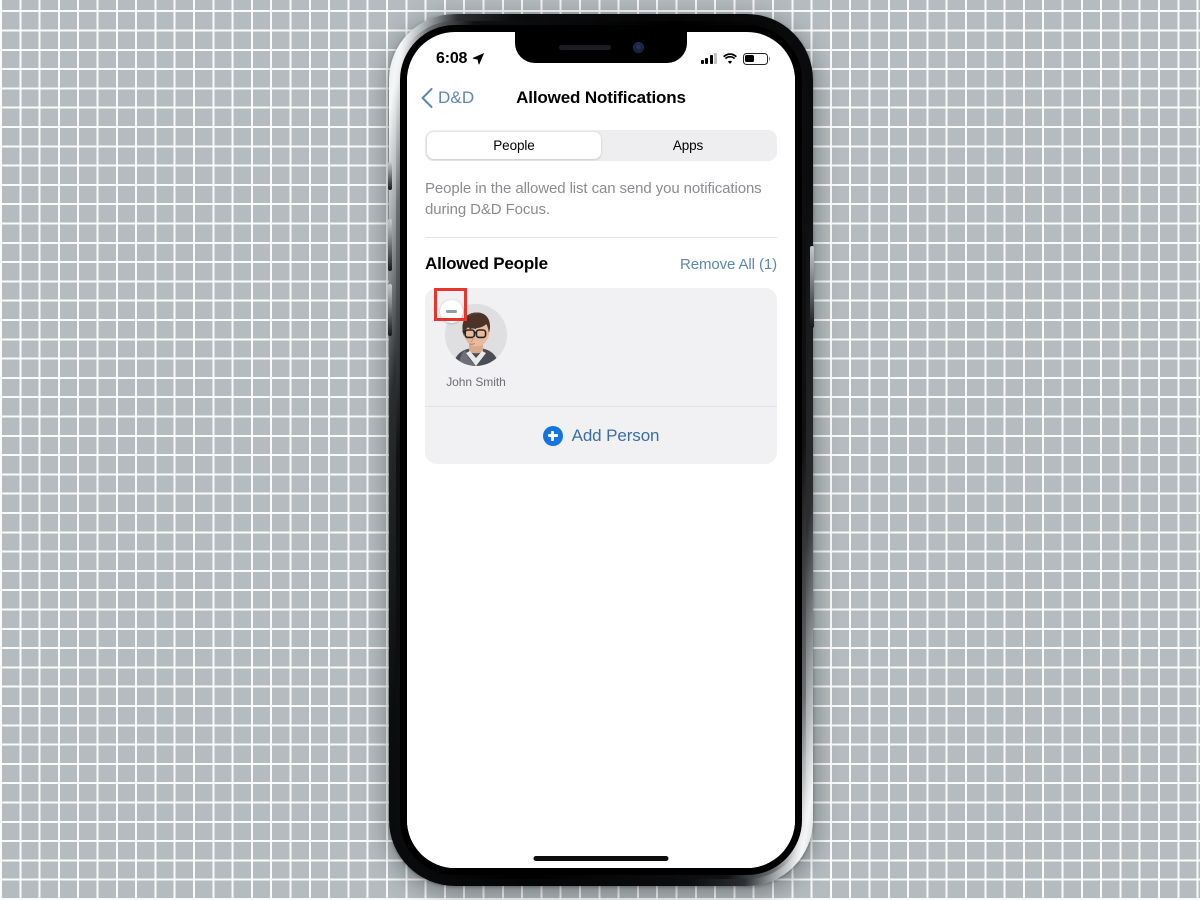  I want to click on wifi-icon, so click(730, 58).